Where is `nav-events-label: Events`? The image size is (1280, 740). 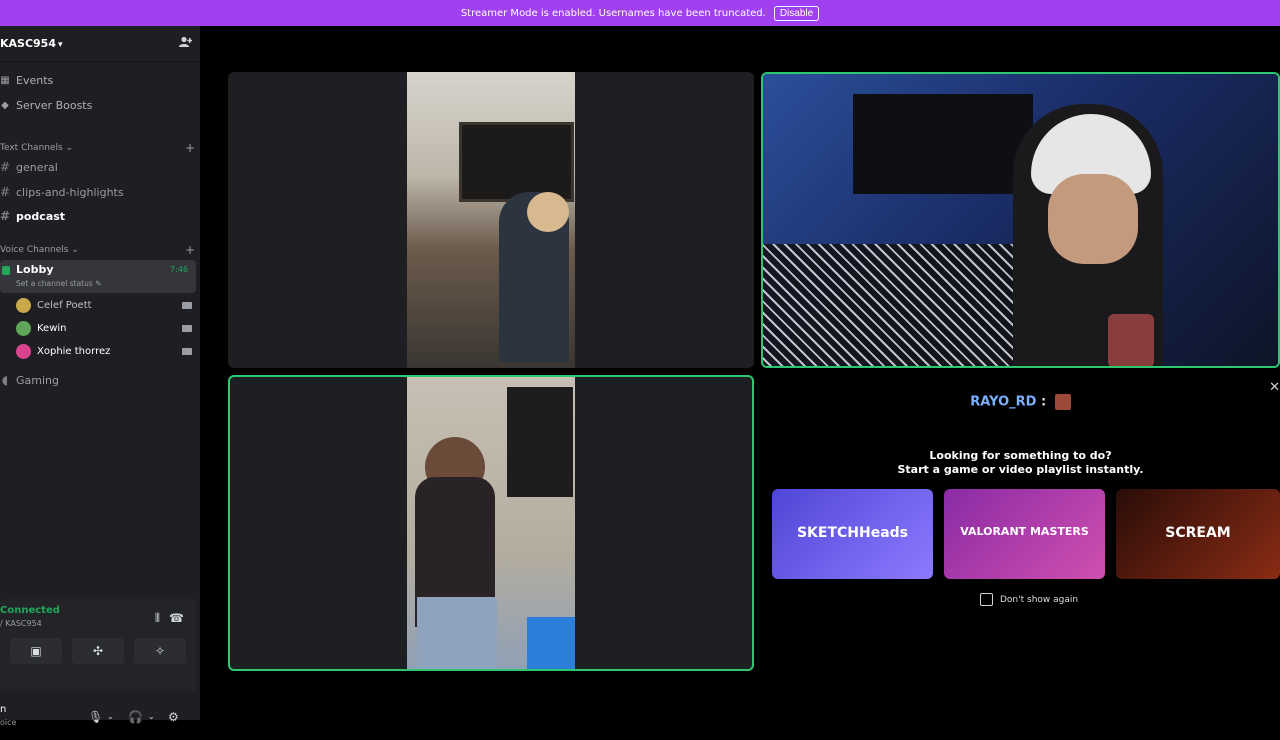 nav-events-label: Events is located at coordinates (35, 80).